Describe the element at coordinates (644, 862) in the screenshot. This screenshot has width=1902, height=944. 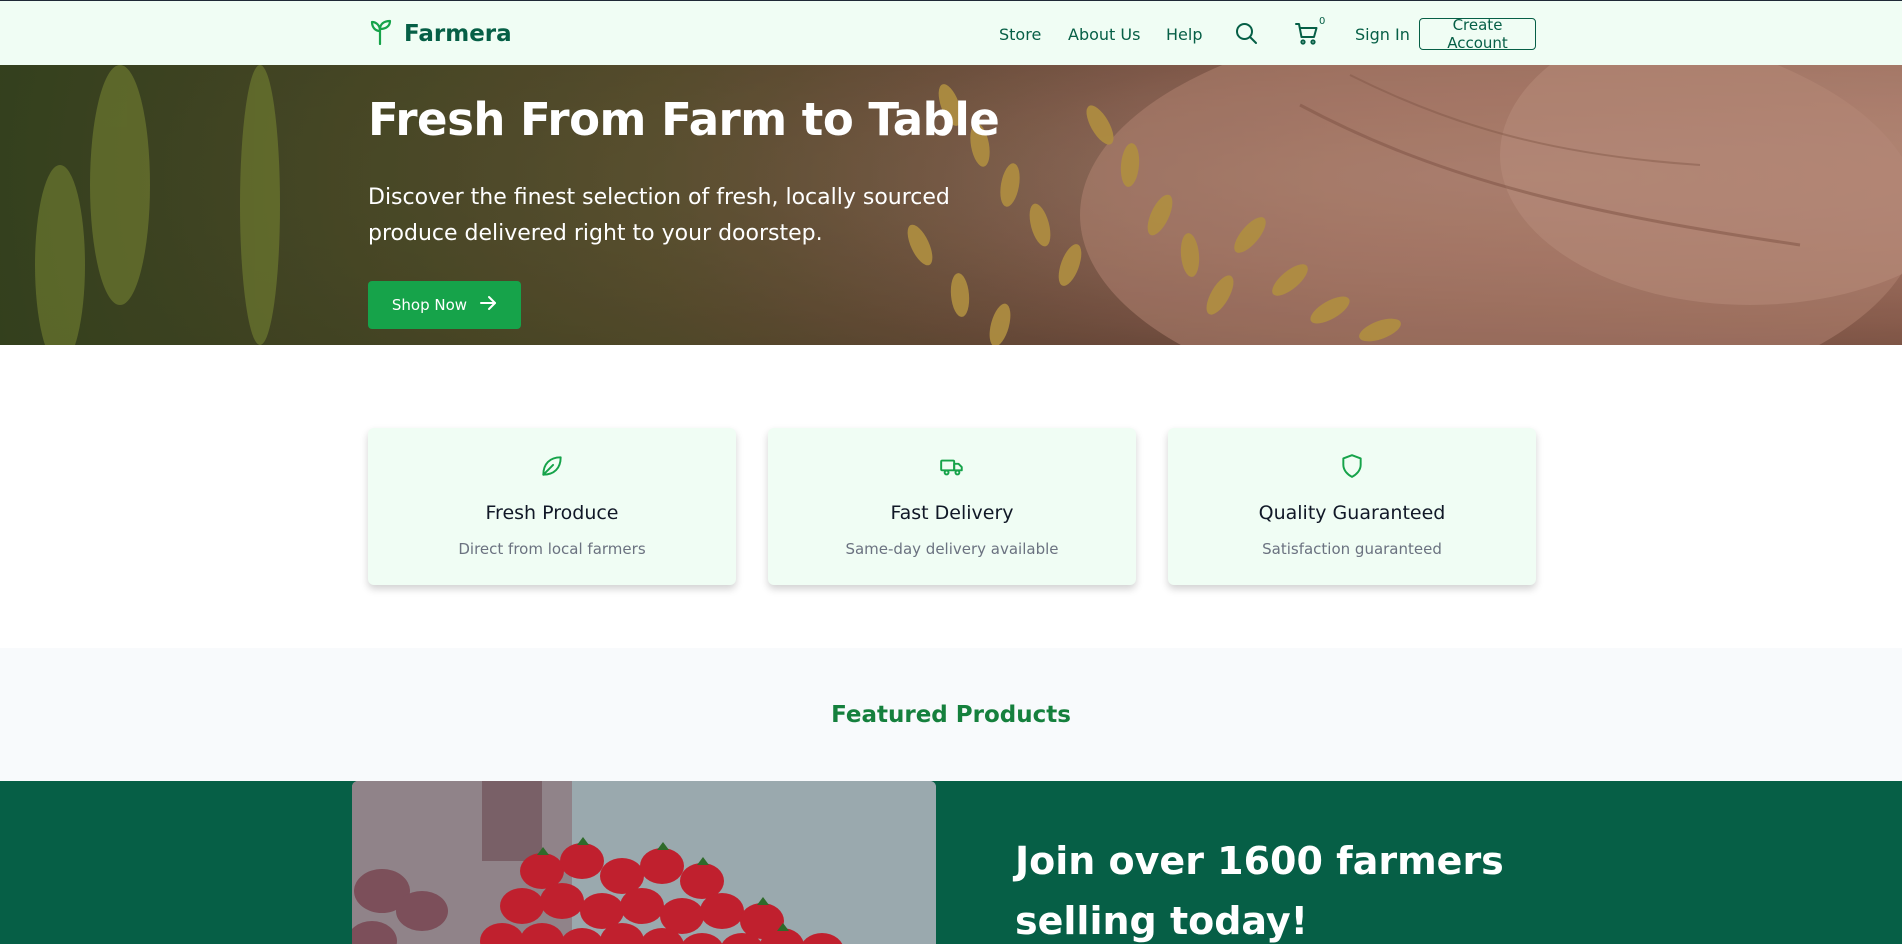
I see `strawberries-image` at that location.